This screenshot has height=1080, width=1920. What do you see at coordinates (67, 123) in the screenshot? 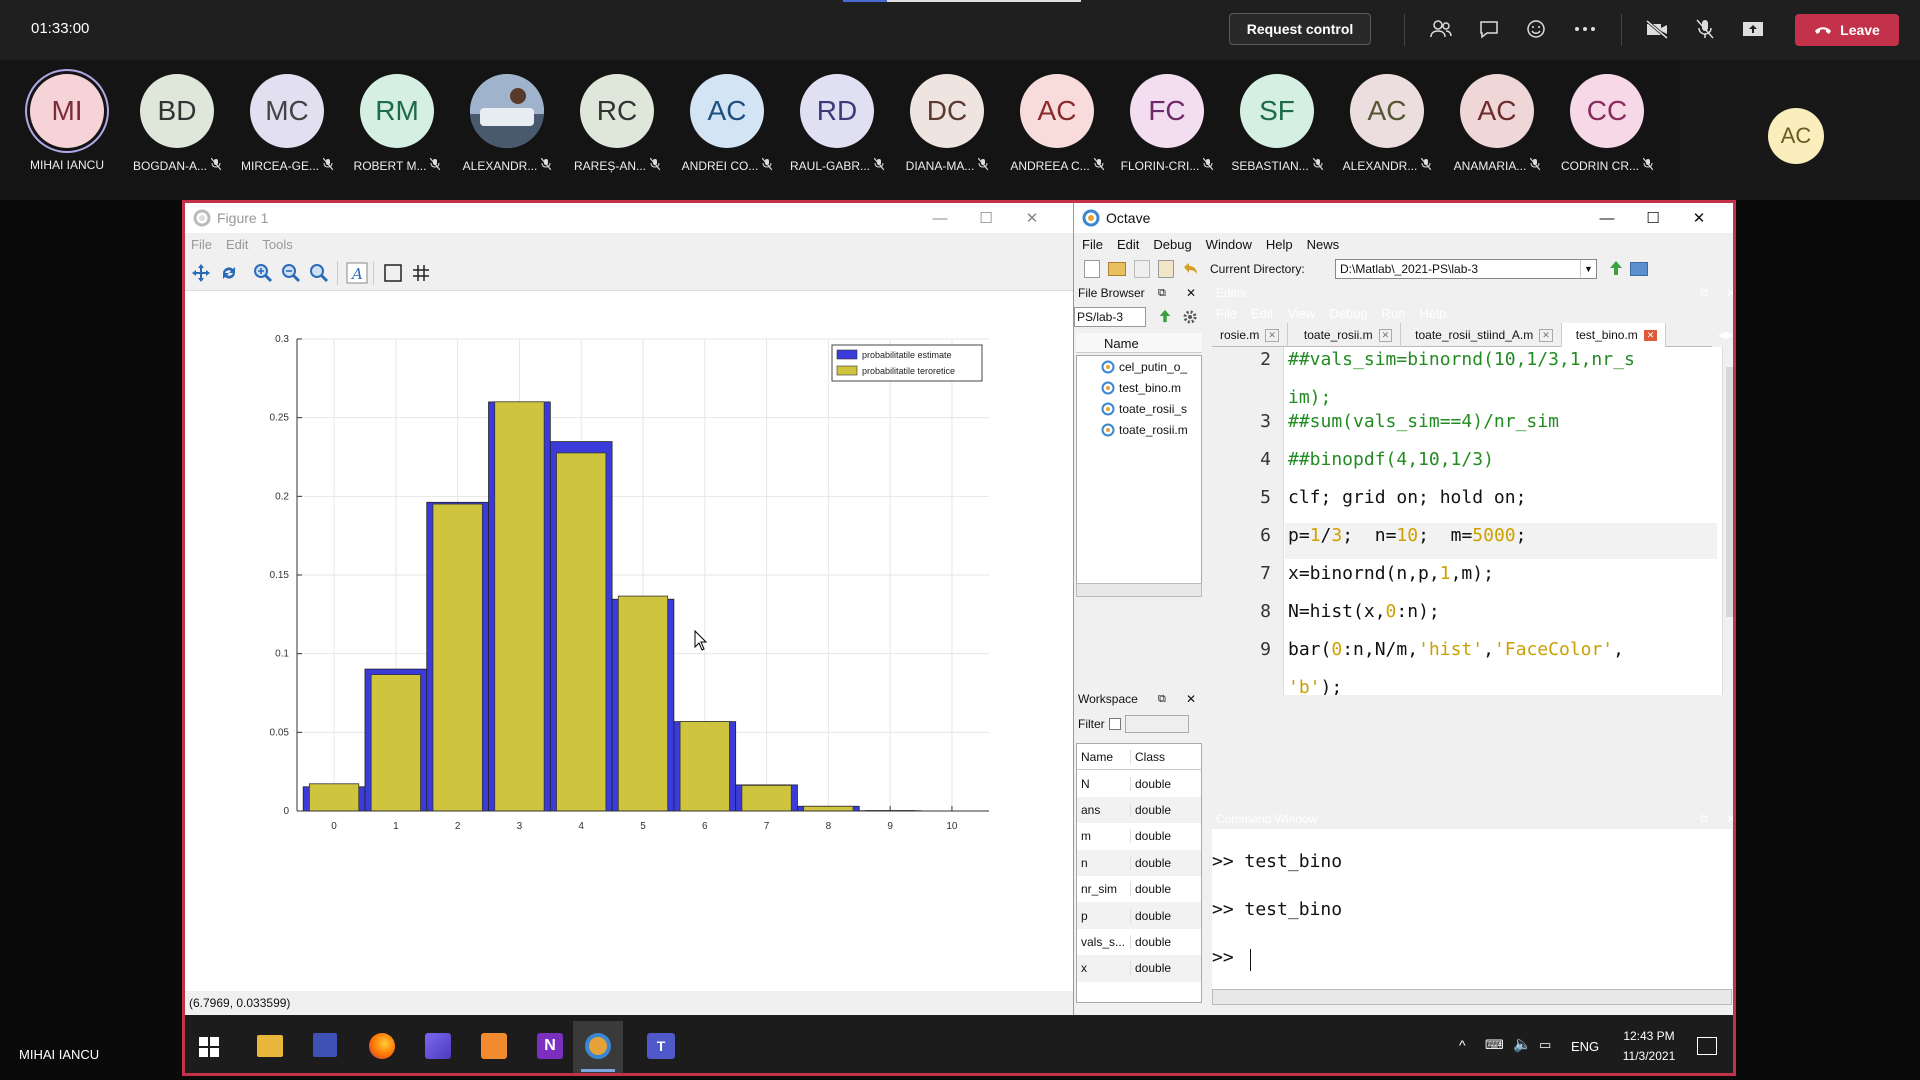
I see `participant-tile: MI MIHAI IANCU` at bounding box center [67, 123].